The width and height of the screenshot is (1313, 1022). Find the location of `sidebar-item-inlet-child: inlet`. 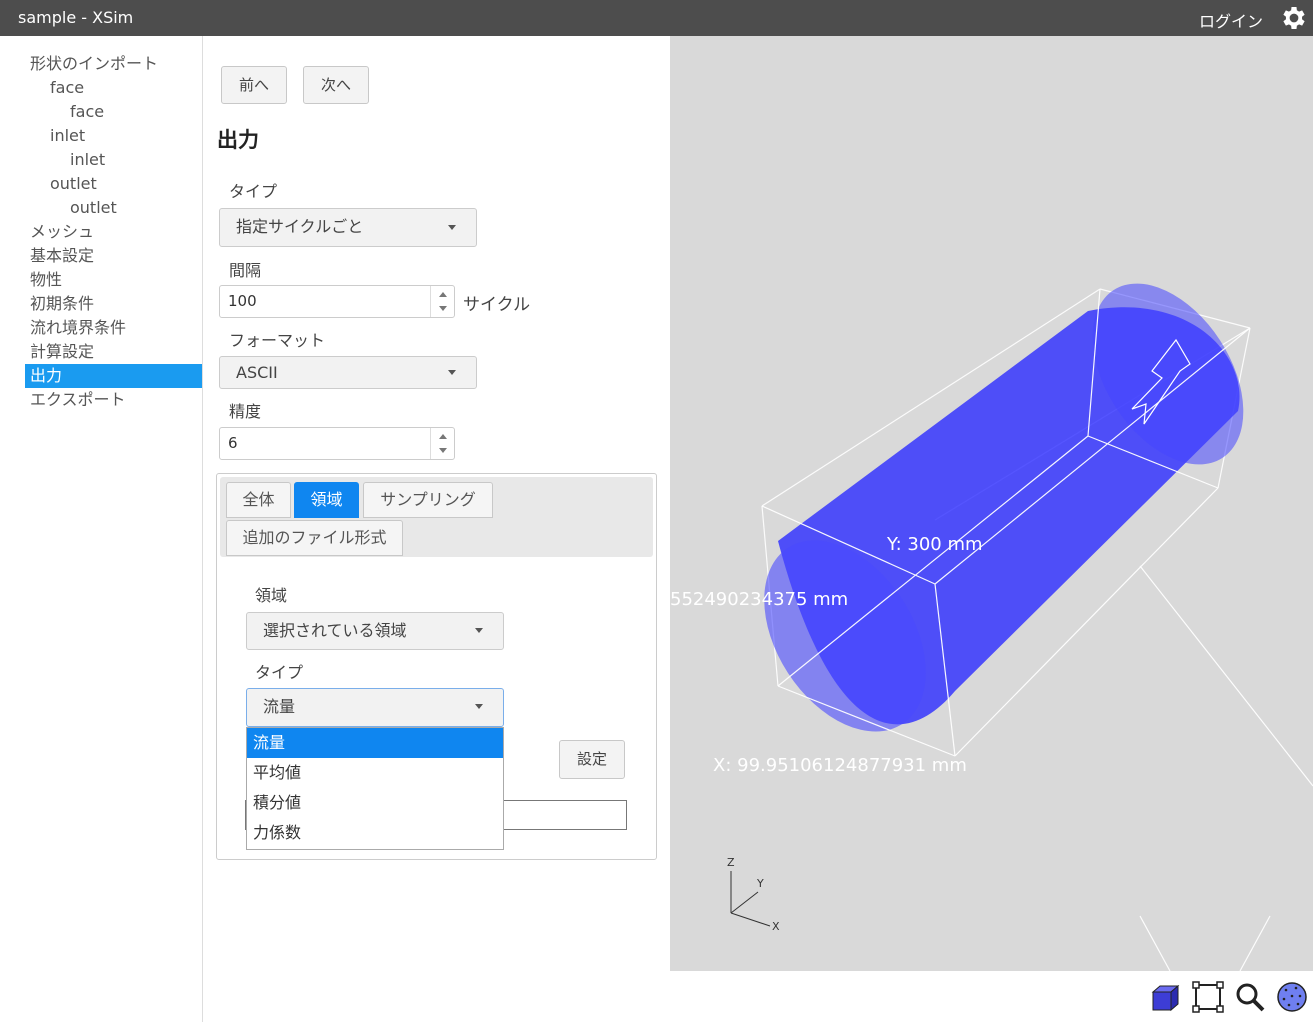

sidebar-item-inlet-child: inlet is located at coordinates (87, 160).